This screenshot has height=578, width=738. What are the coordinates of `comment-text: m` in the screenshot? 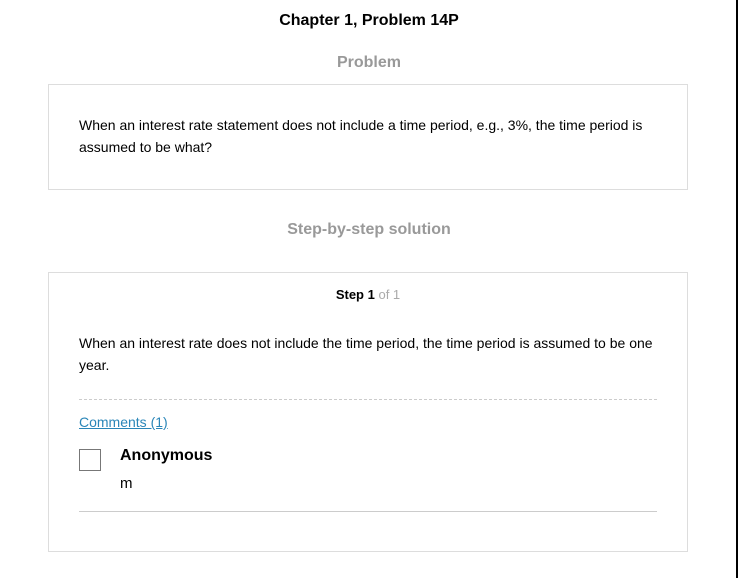 It's located at (126, 483).